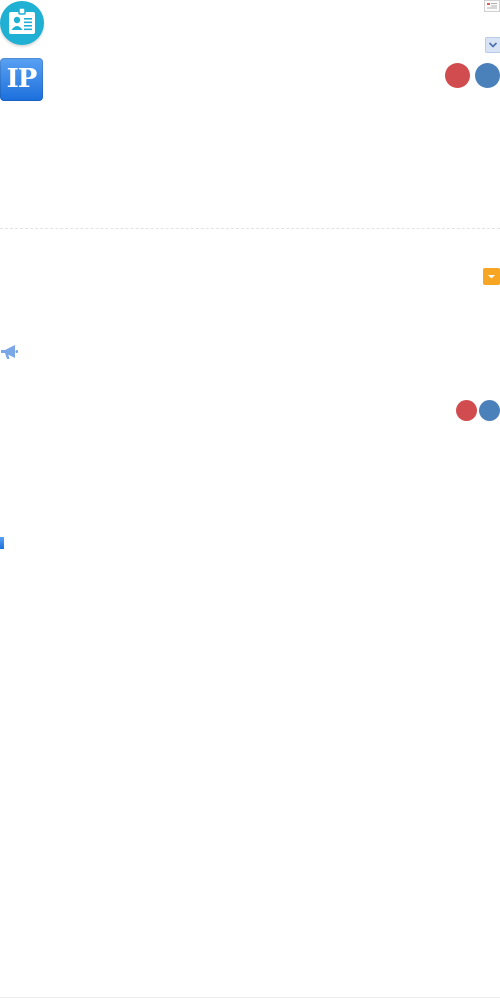 The image size is (500, 1000). What do you see at coordinates (492, 45) in the screenshot?
I see `chevron-down-icon` at bounding box center [492, 45].